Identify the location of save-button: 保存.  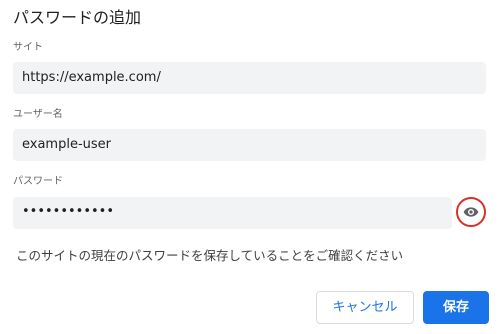
(456, 307).